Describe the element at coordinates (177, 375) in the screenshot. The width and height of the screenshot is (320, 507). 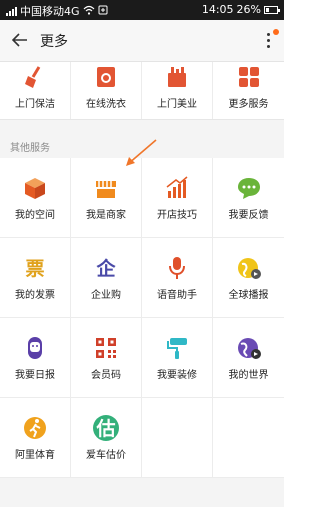
I see `service-label: 我要装修` at that location.